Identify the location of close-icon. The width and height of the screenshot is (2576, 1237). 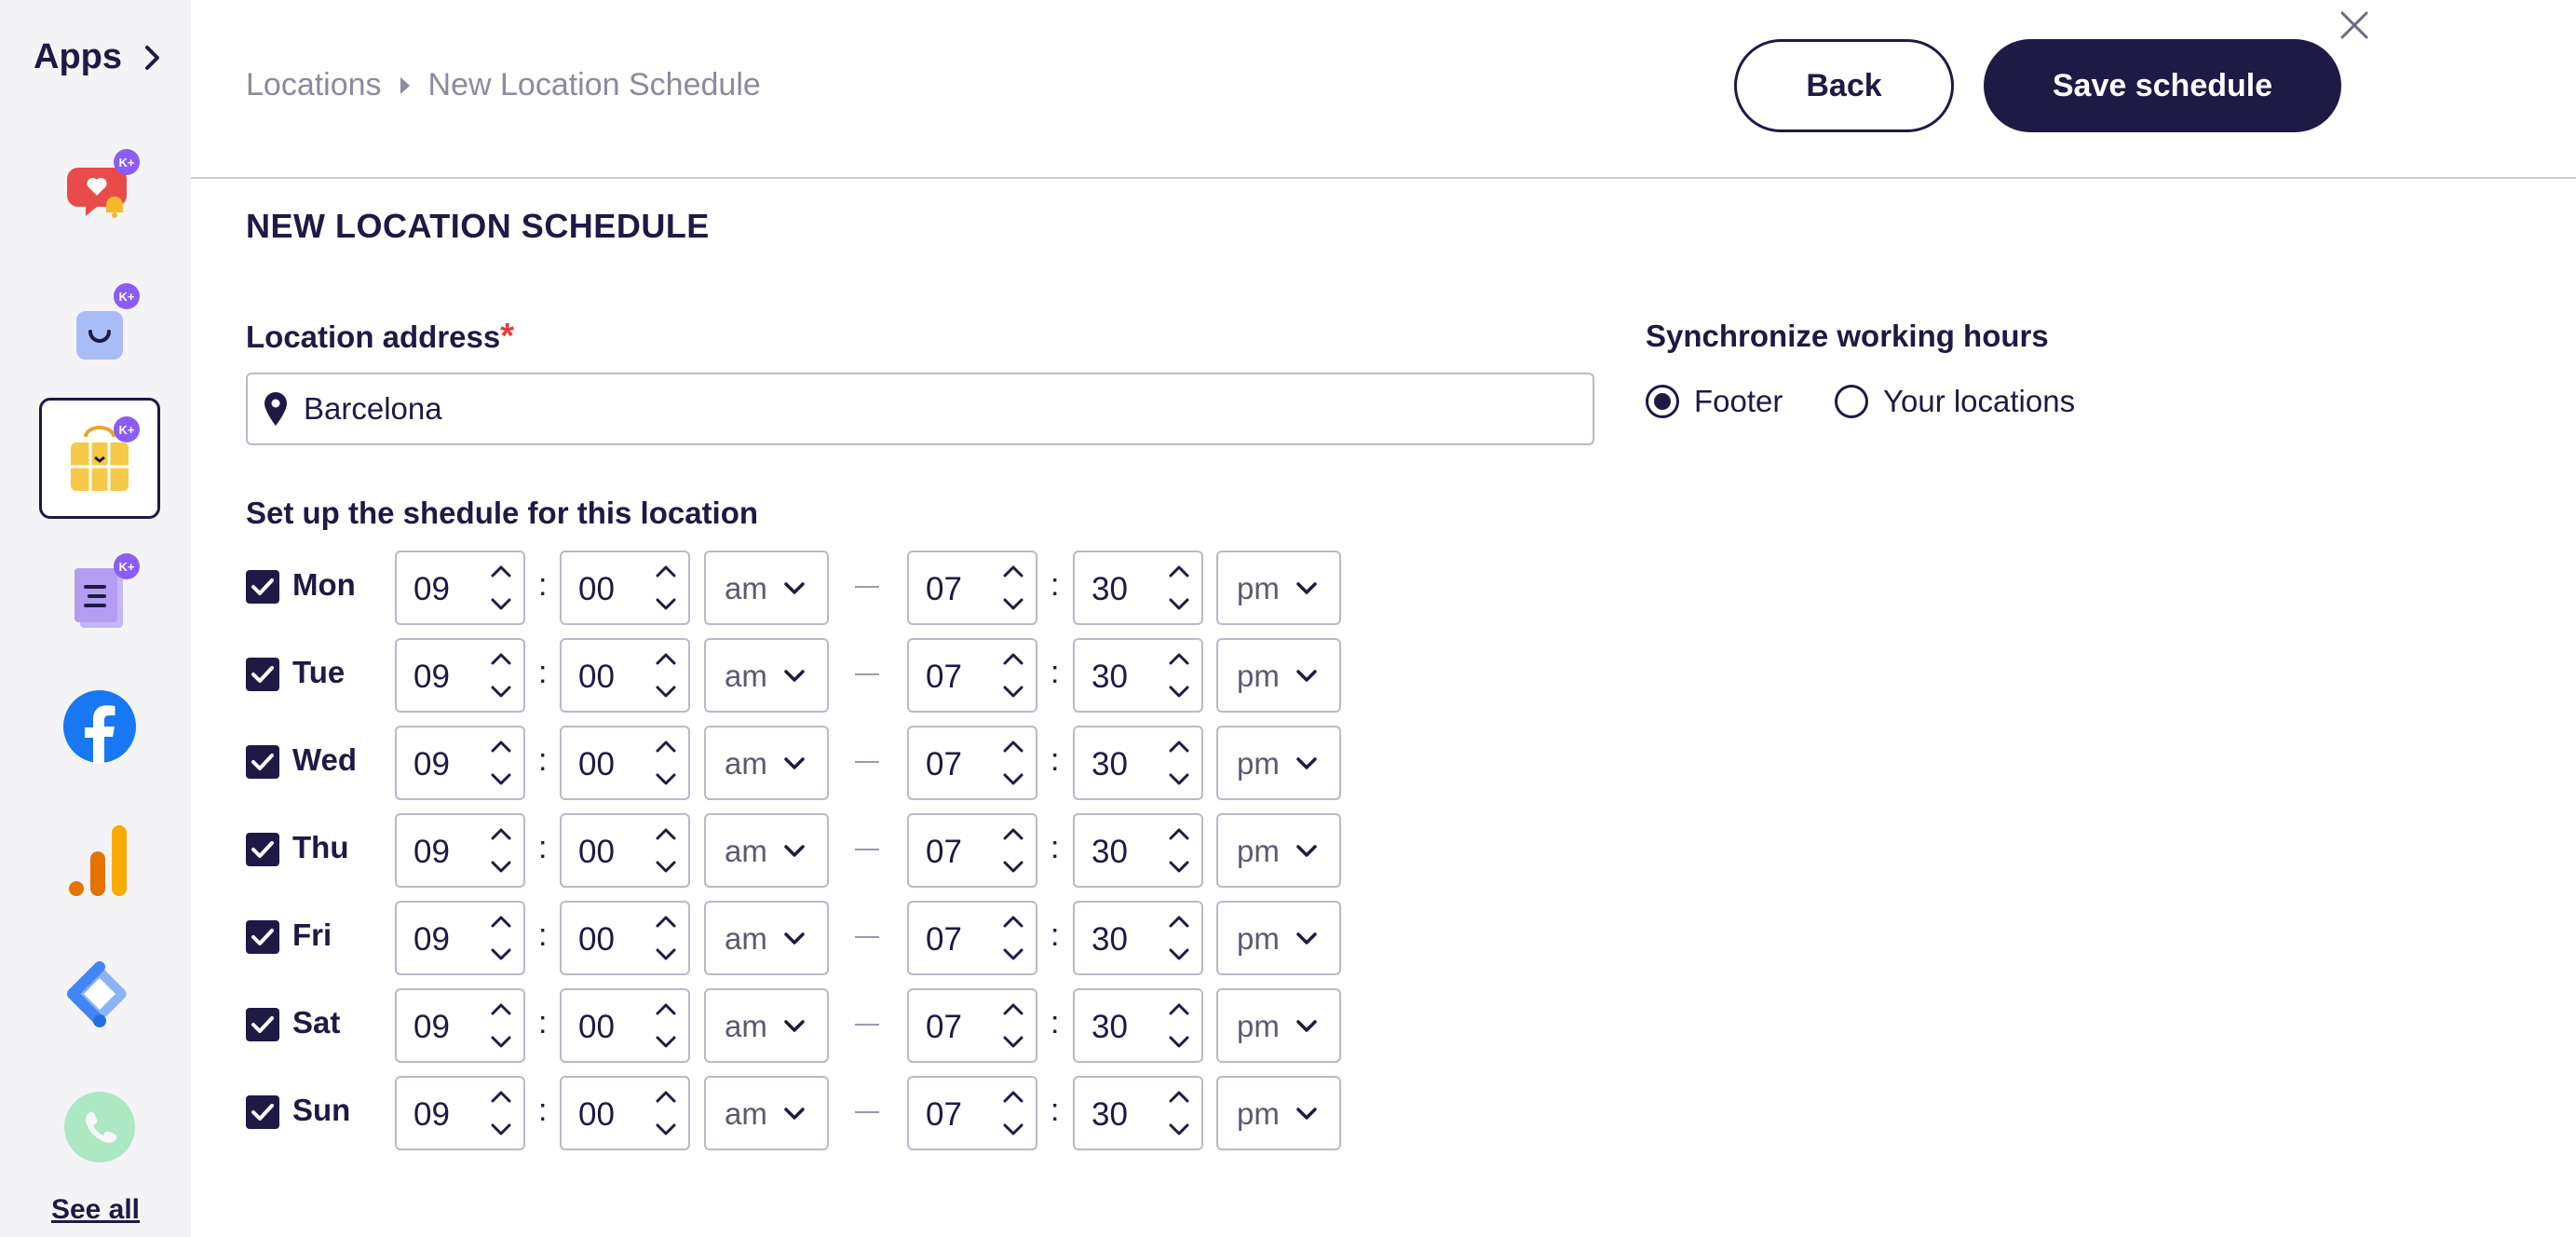
(2354, 25).